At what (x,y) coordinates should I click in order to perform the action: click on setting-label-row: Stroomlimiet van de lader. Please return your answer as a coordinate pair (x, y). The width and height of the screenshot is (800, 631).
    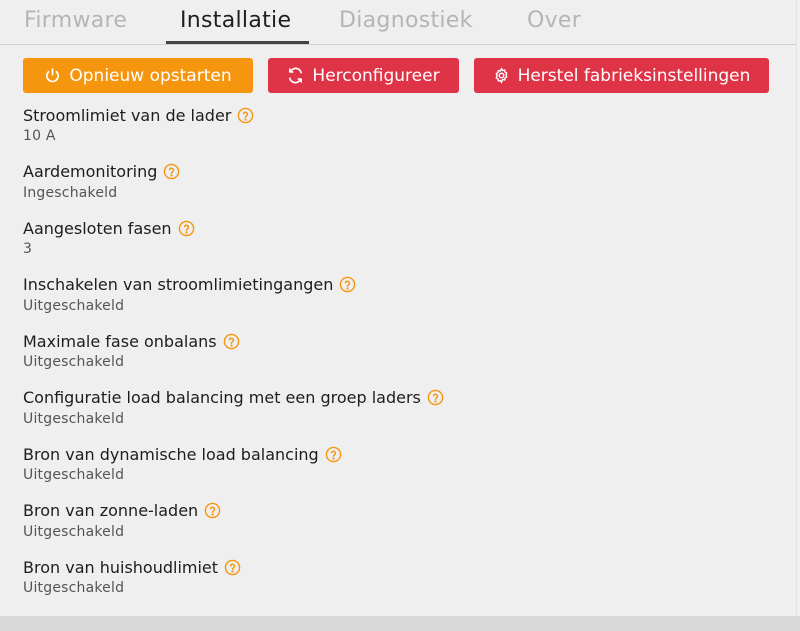
    Looking at the image, I should click on (403, 115).